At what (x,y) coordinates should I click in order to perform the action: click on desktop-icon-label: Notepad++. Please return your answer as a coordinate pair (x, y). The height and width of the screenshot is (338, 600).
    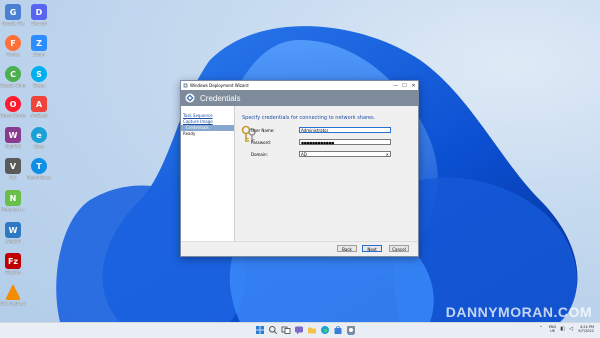
    Looking at the image, I should click on (13, 209).